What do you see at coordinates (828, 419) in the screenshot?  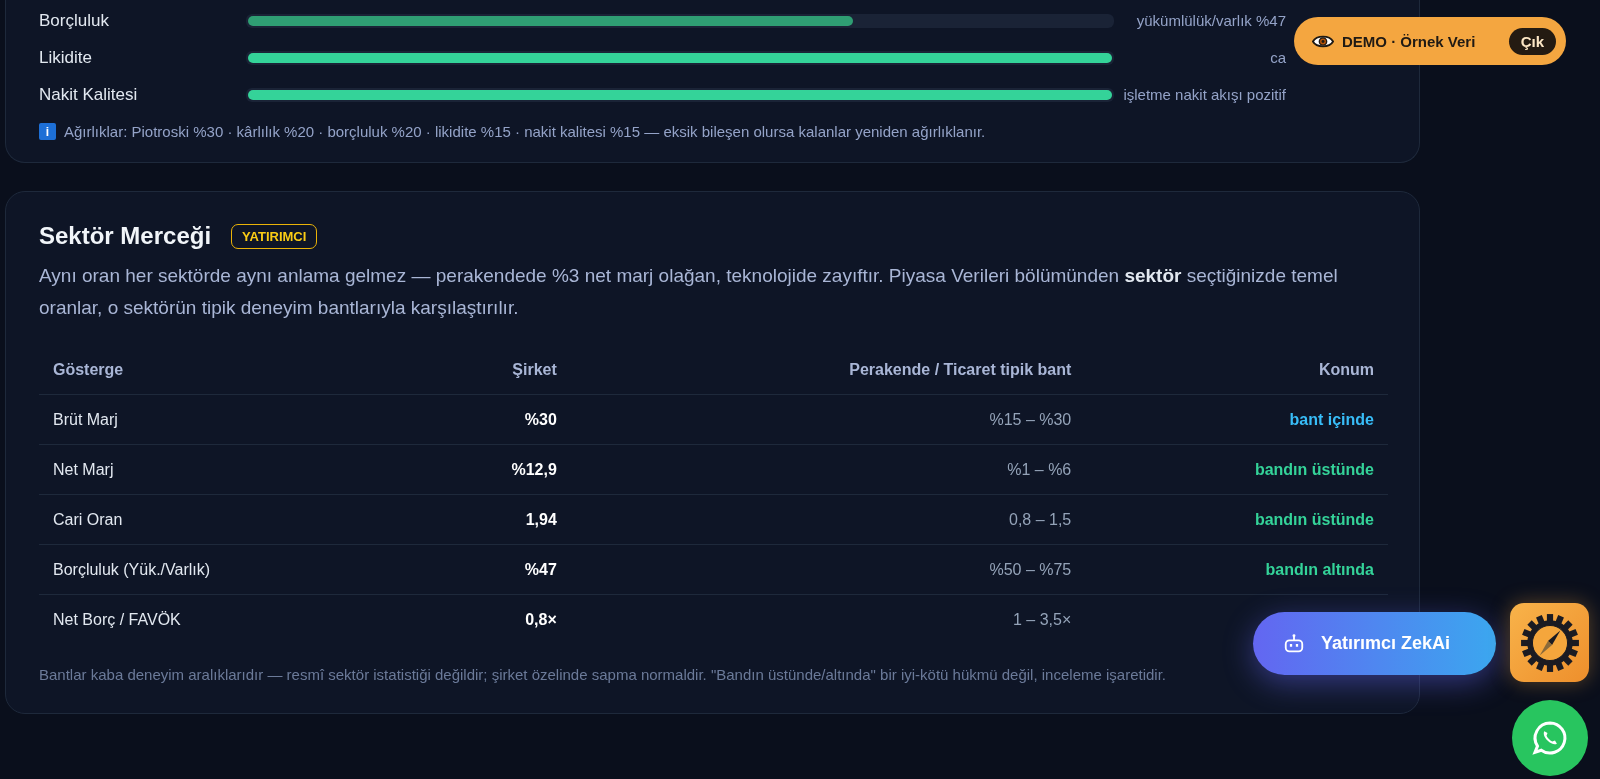 I see `table-cell: %15 – %30` at bounding box center [828, 419].